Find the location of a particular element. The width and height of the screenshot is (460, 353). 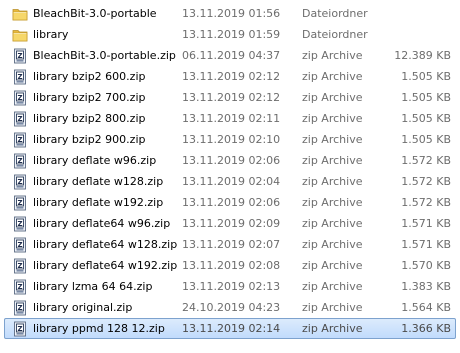

file-date-modified: 13.11.2019 02:07 is located at coordinates (231, 244).